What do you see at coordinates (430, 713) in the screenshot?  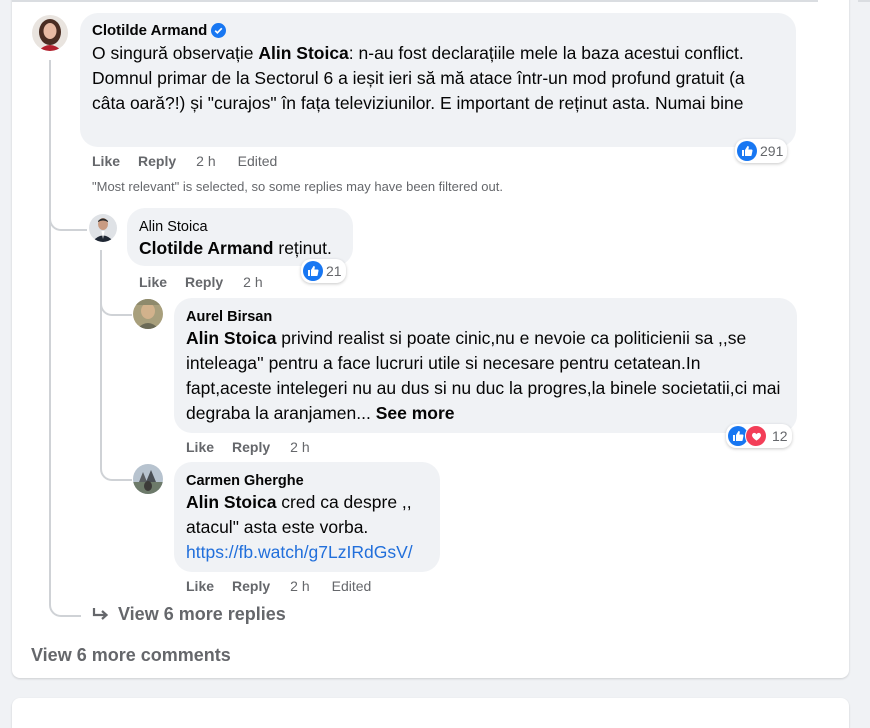 I see `next-post-card` at bounding box center [430, 713].